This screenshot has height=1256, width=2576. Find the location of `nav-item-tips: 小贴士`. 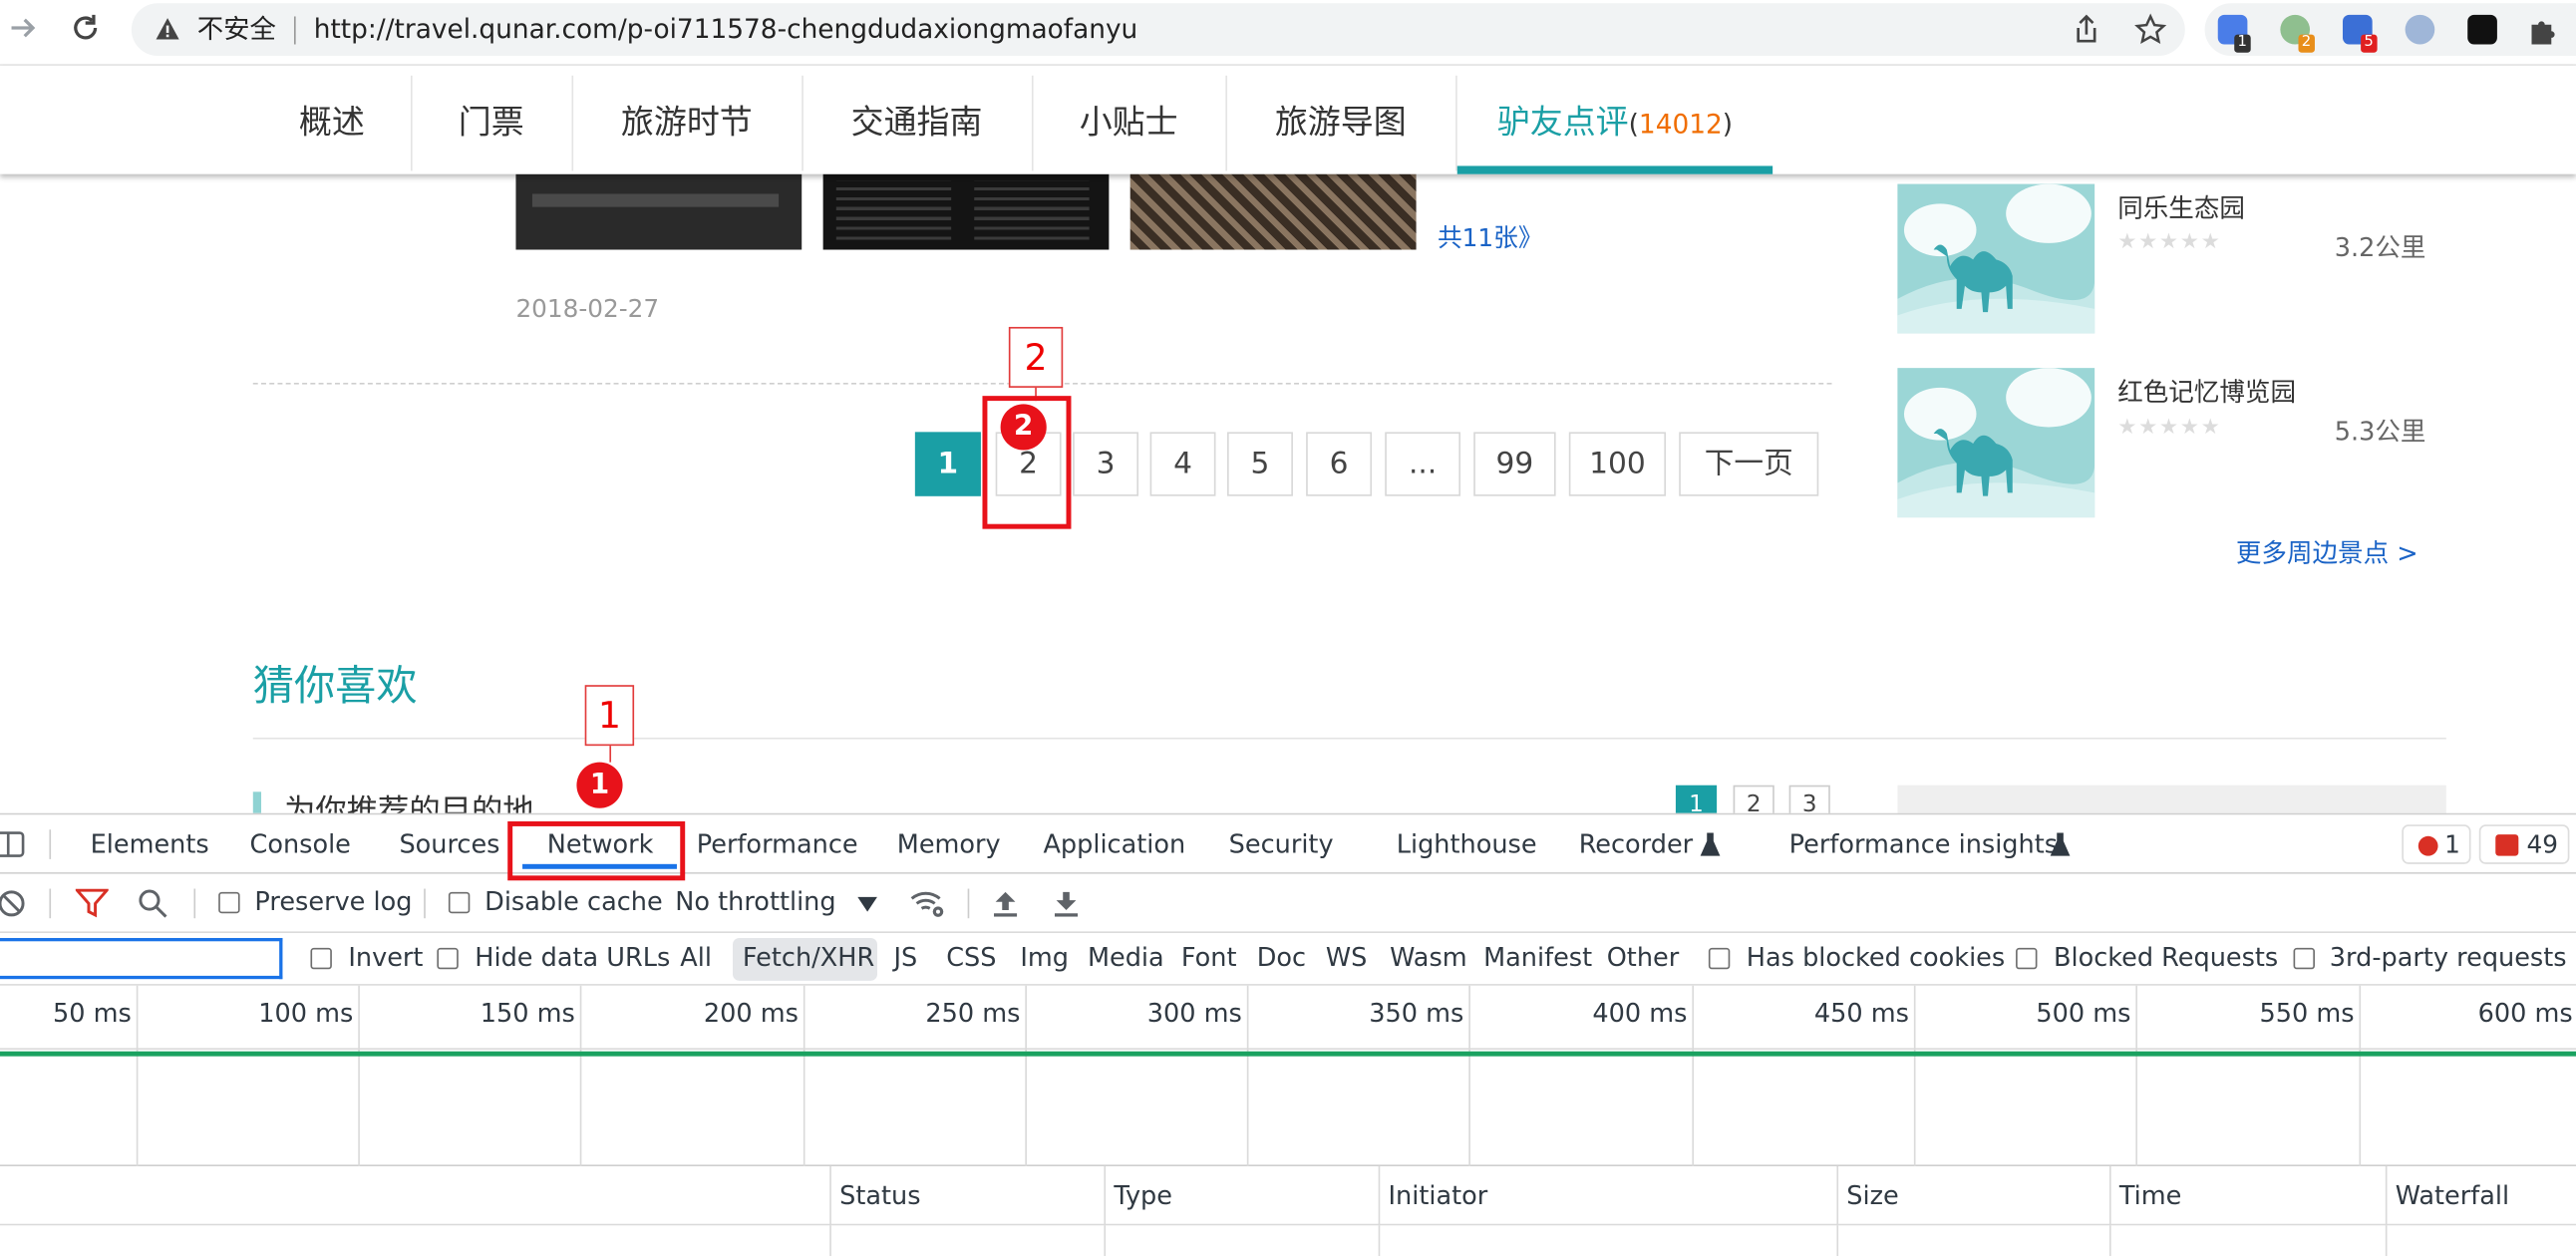

nav-item-tips: 小贴士 is located at coordinates (1129, 120).